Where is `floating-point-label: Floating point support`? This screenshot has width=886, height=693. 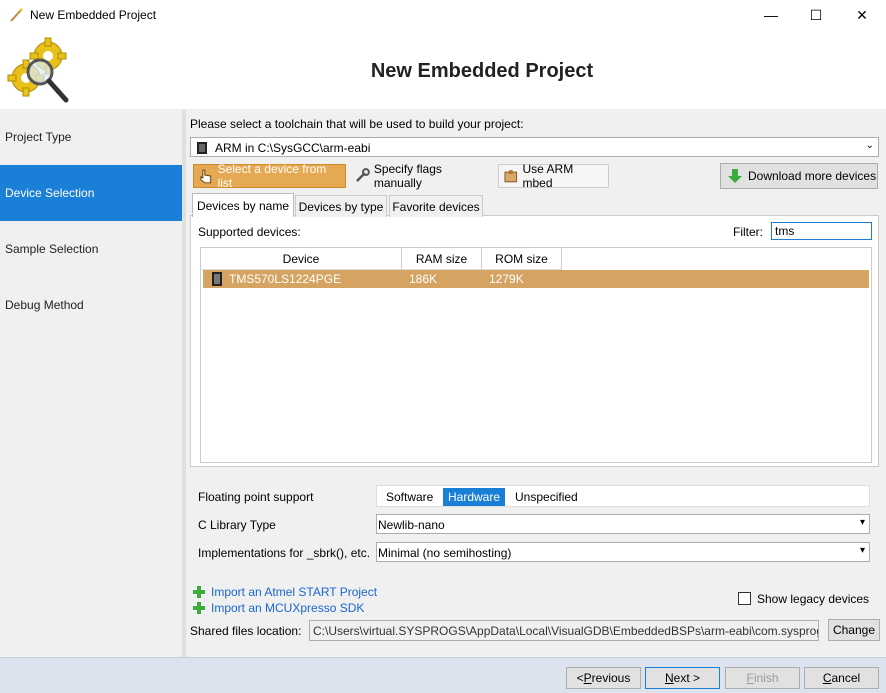 floating-point-label: Floating point support is located at coordinates (256, 497).